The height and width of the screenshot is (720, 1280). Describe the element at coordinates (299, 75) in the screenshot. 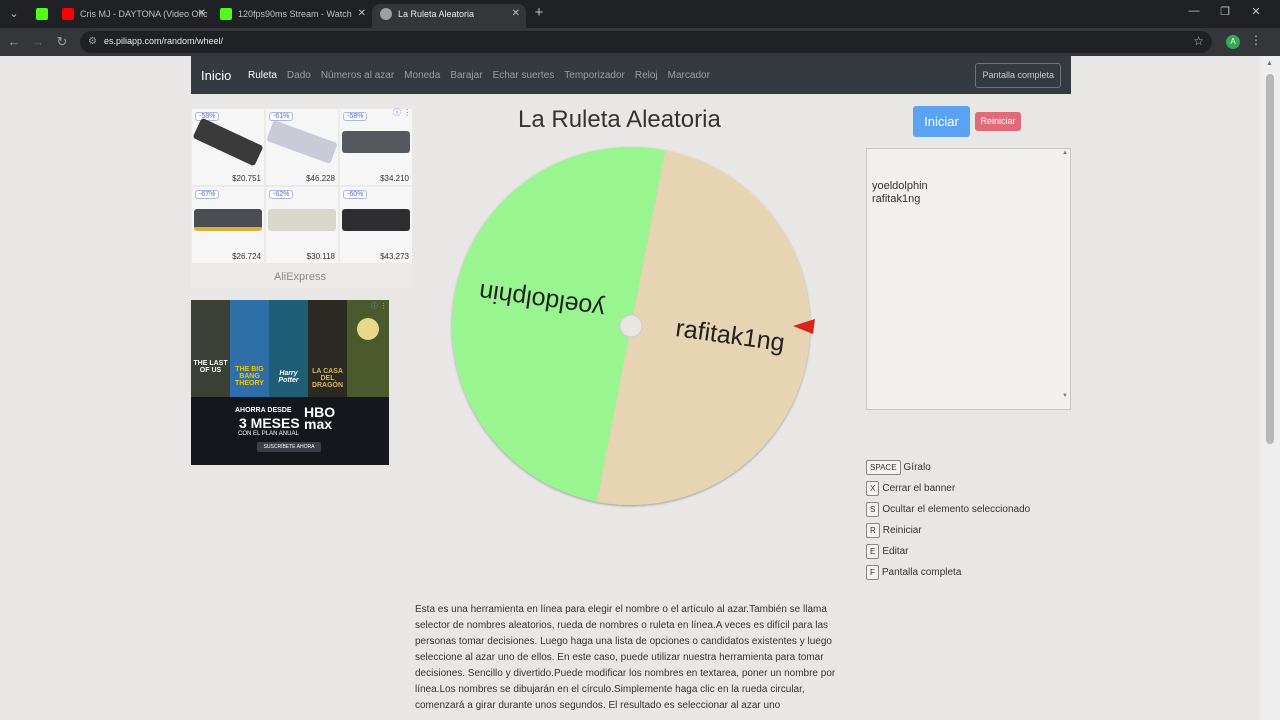

I see `nav-link-dado: Dado` at that location.